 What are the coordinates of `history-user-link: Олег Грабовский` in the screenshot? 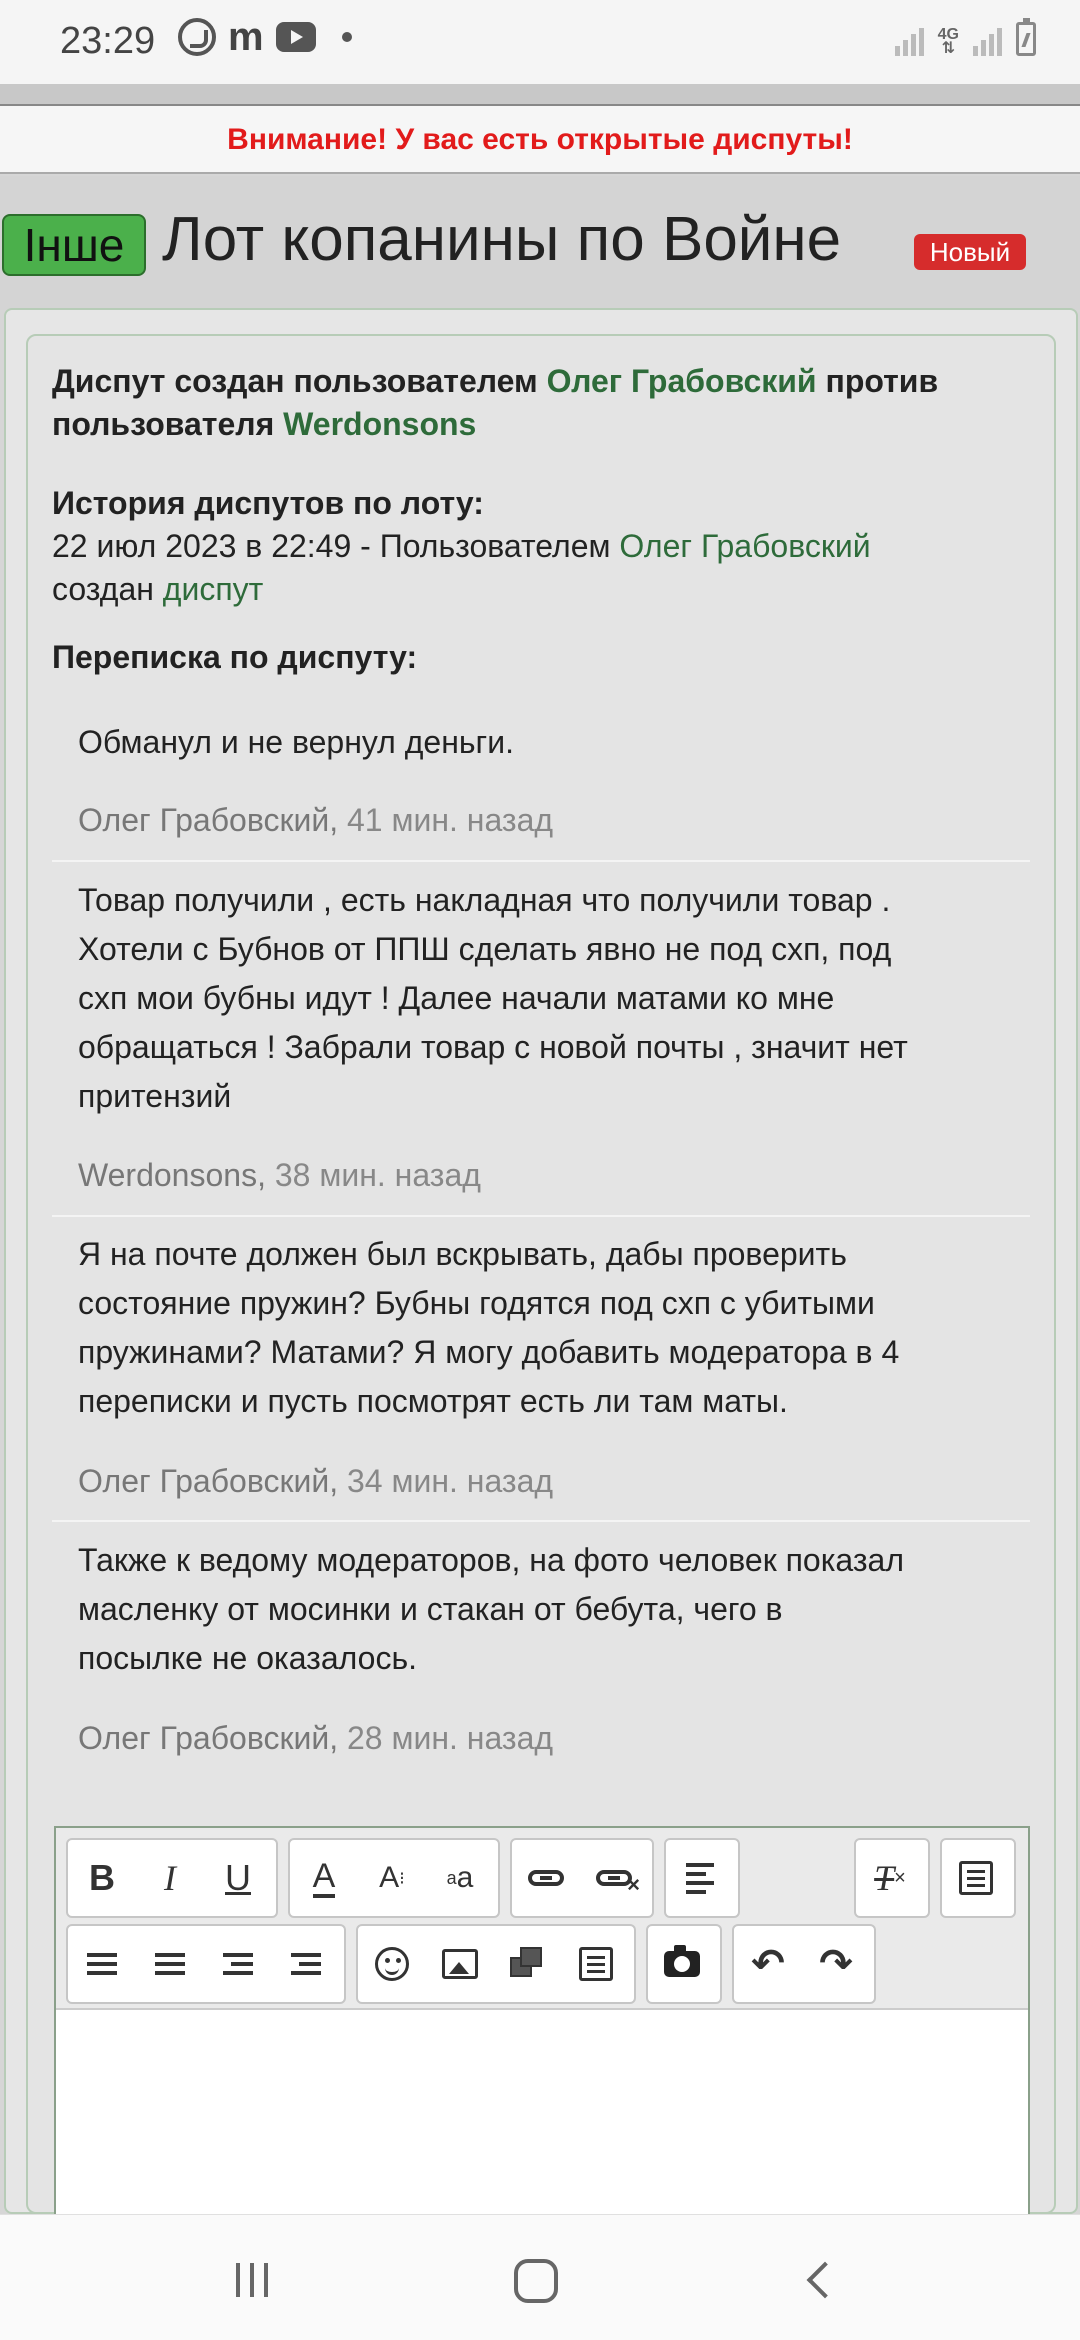 It's located at (744, 546).